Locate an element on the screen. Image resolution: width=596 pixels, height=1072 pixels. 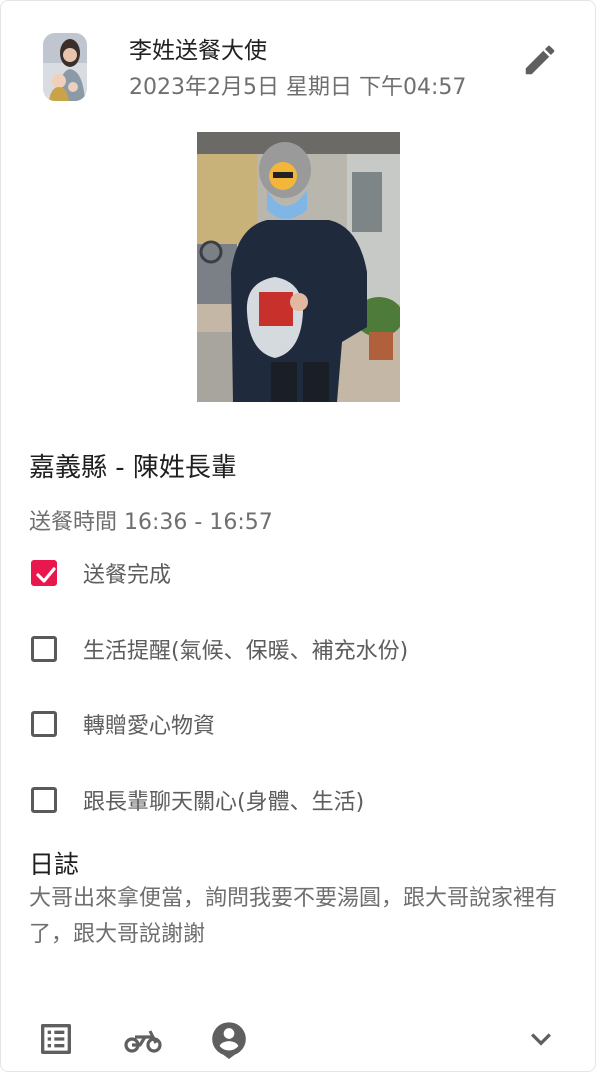
recipient-location-button is located at coordinates (229, 1039).